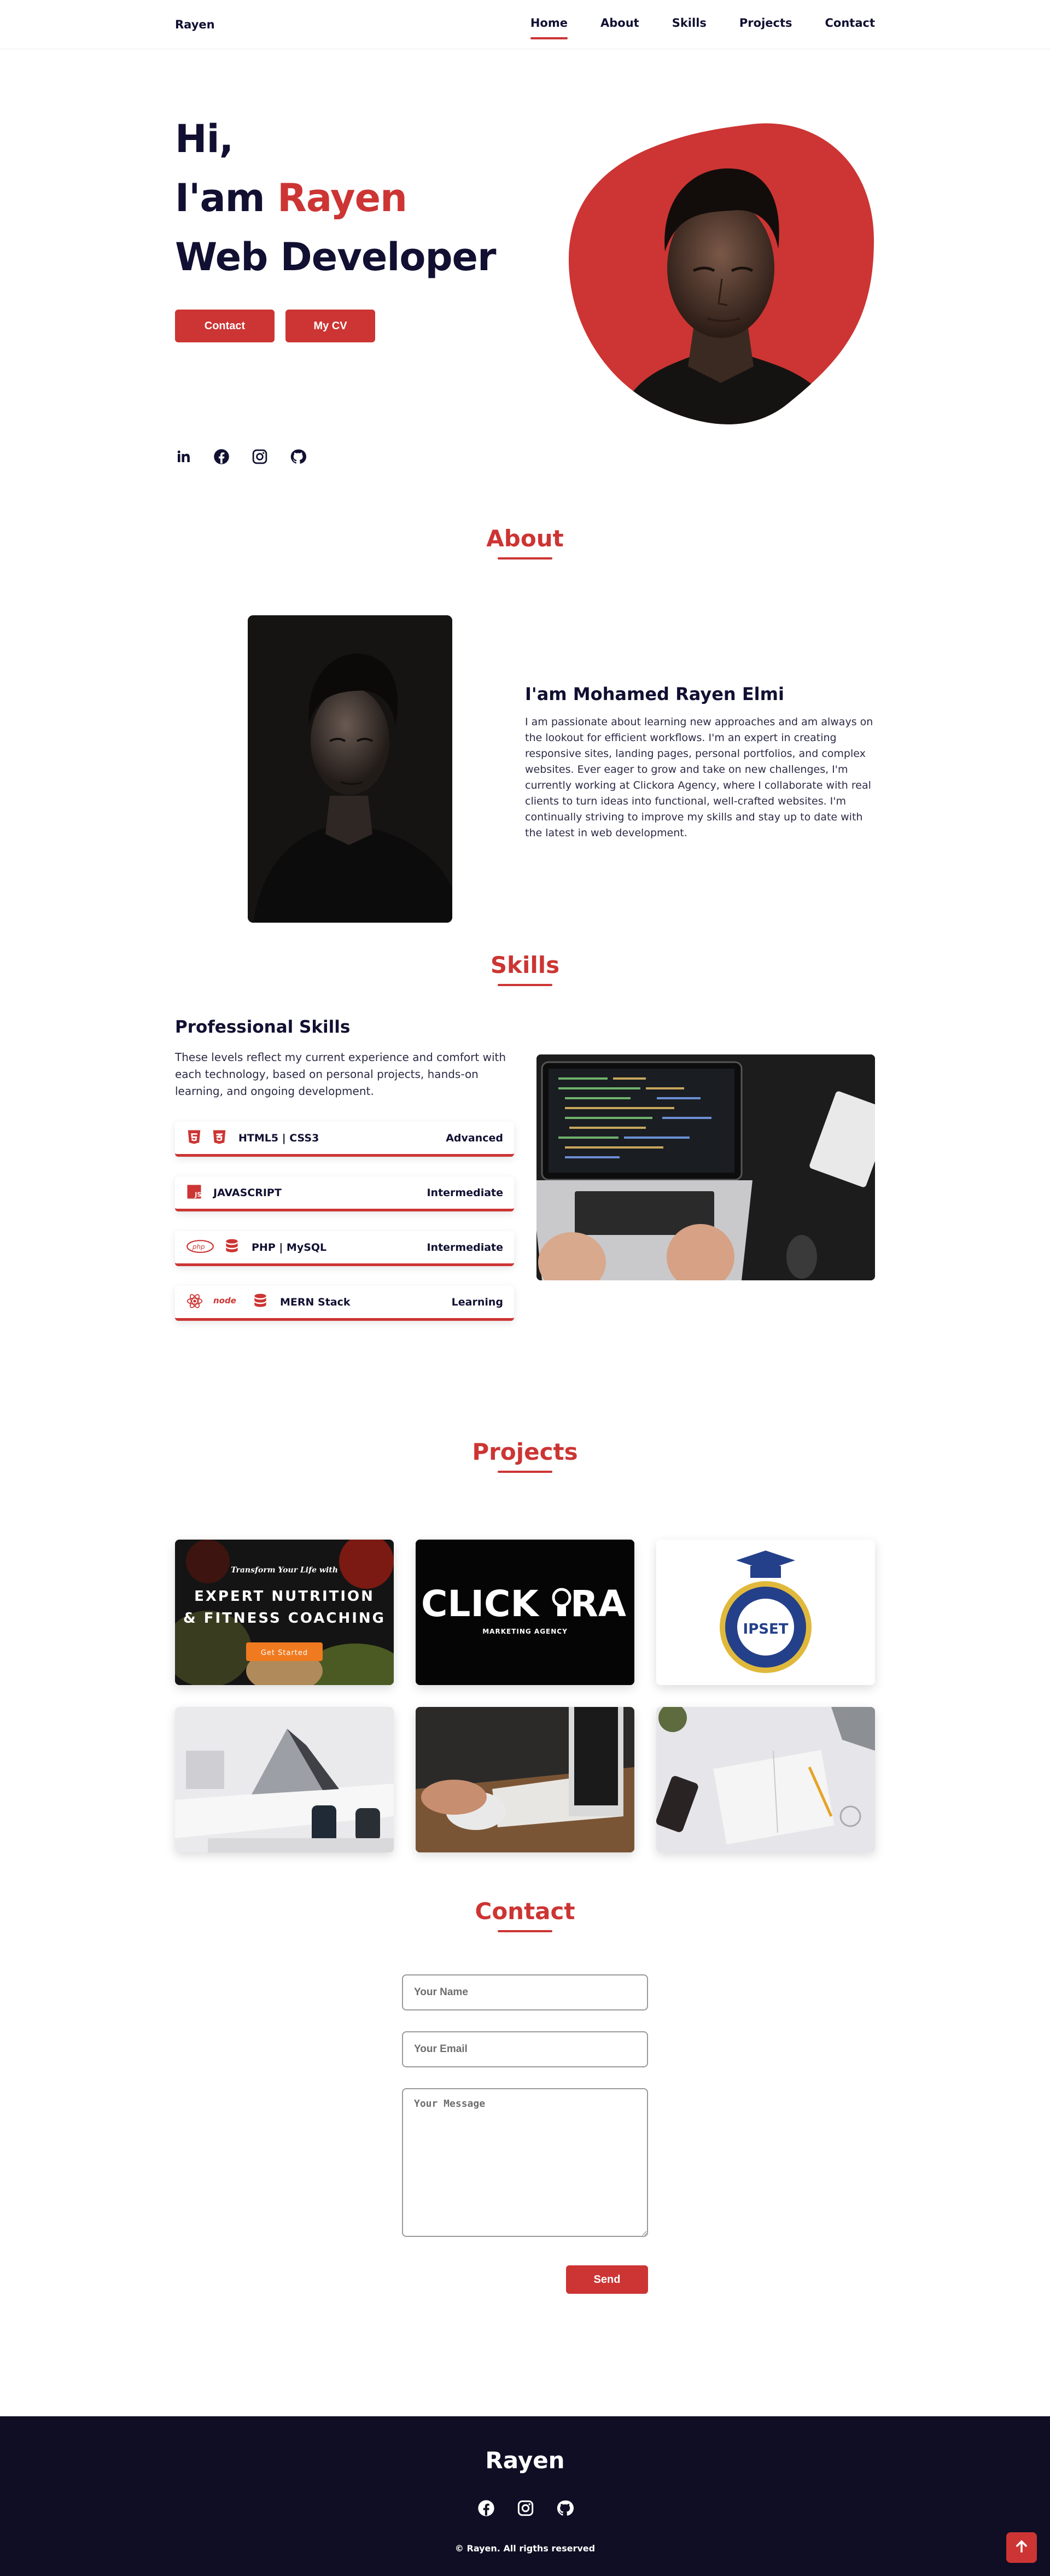  Describe the element at coordinates (477, 1302) in the screenshot. I see `skill-level: Learning` at that location.